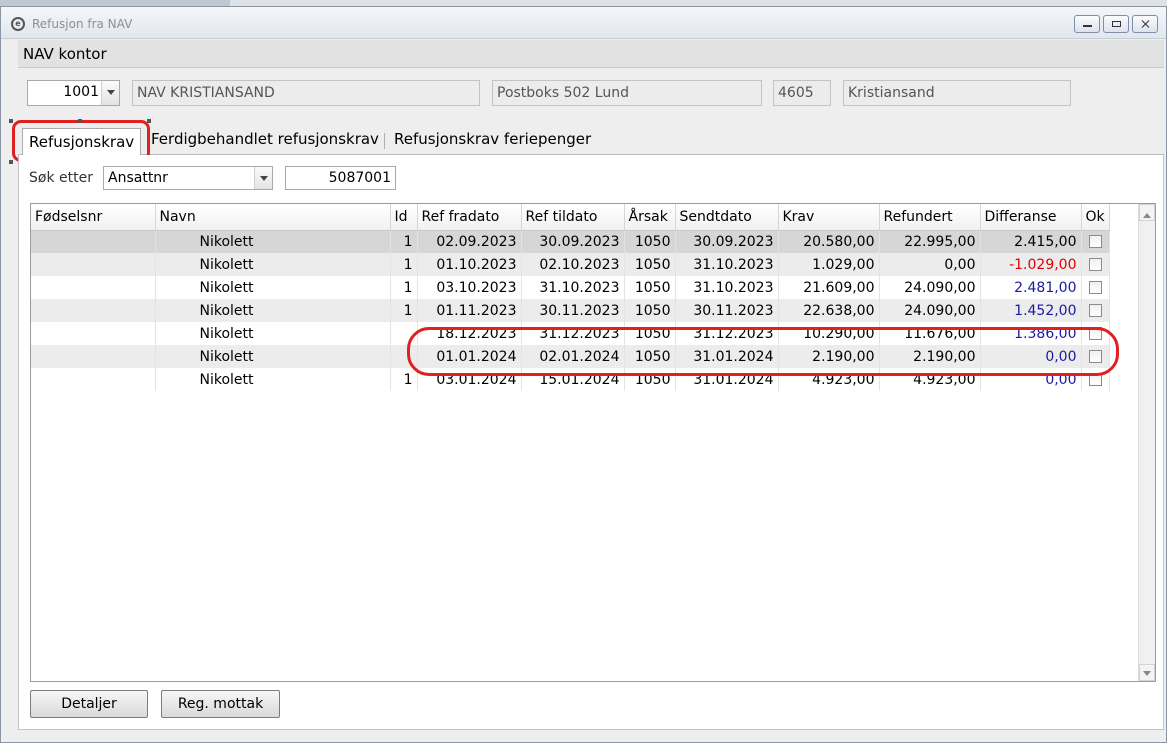  I want to click on office-number-select: 1001, so click(73, 93).